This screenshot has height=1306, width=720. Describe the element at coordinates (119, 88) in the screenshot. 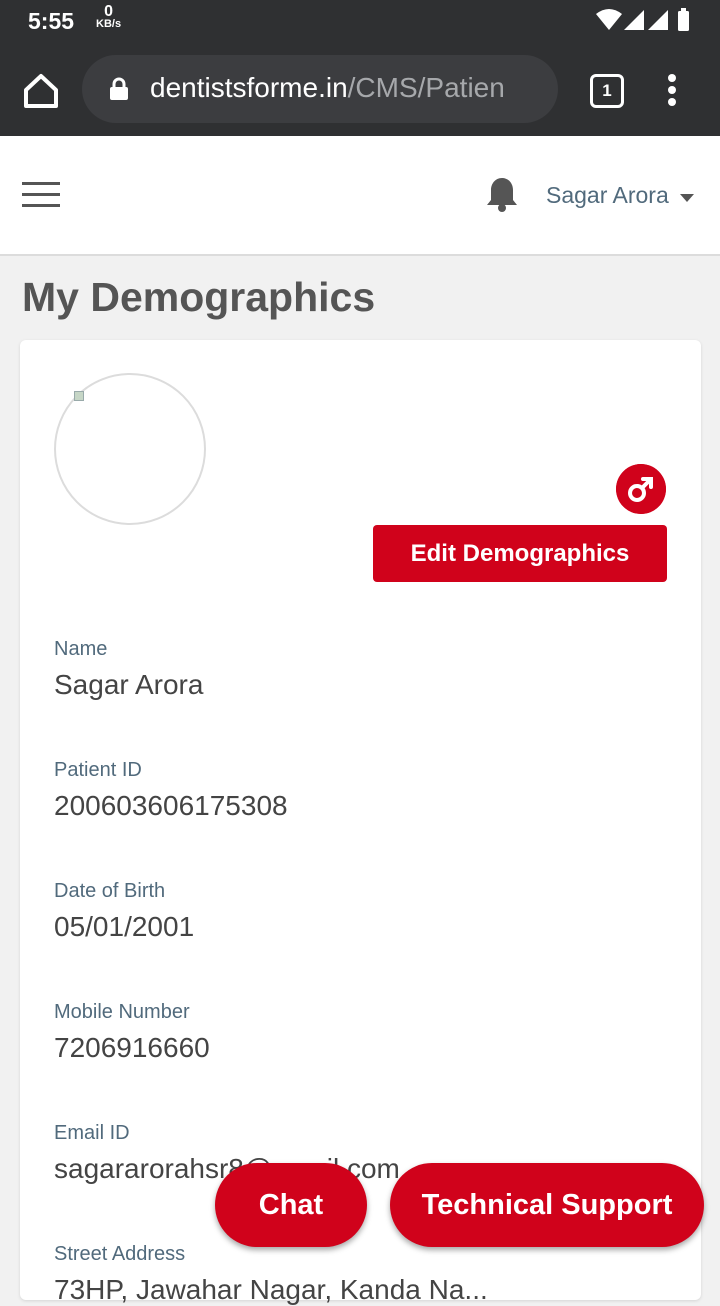

I see `lock-icon` at that location.